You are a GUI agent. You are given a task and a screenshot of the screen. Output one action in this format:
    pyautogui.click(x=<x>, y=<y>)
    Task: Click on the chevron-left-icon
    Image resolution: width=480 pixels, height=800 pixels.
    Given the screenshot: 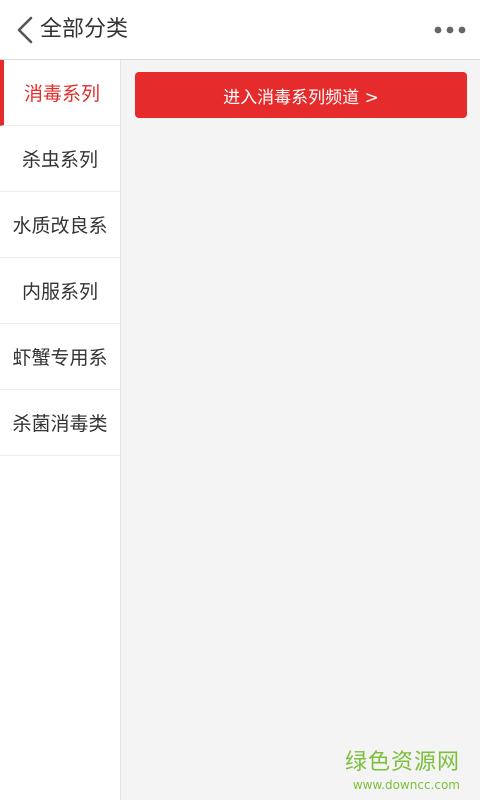 What is the action you would take?
    pyautogui.click(x=25, y=30)
    